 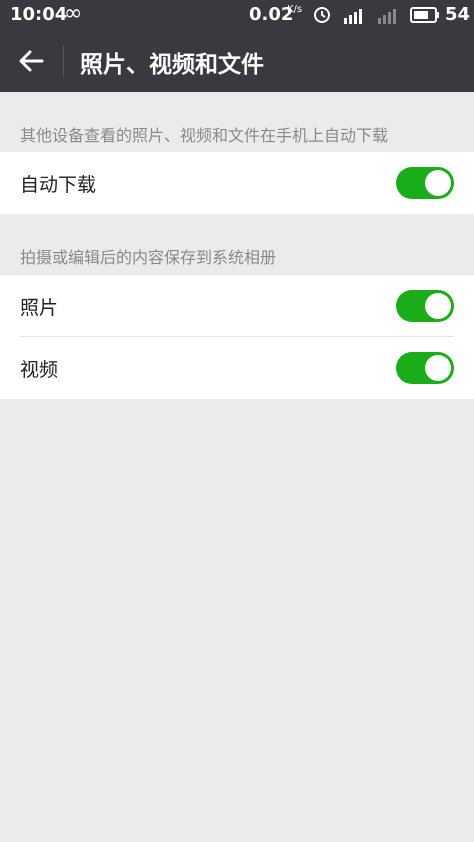 What do you see at coordinates (63, 61) in the screenshot?
I see `title-divider` at bounding box center [63, 61].